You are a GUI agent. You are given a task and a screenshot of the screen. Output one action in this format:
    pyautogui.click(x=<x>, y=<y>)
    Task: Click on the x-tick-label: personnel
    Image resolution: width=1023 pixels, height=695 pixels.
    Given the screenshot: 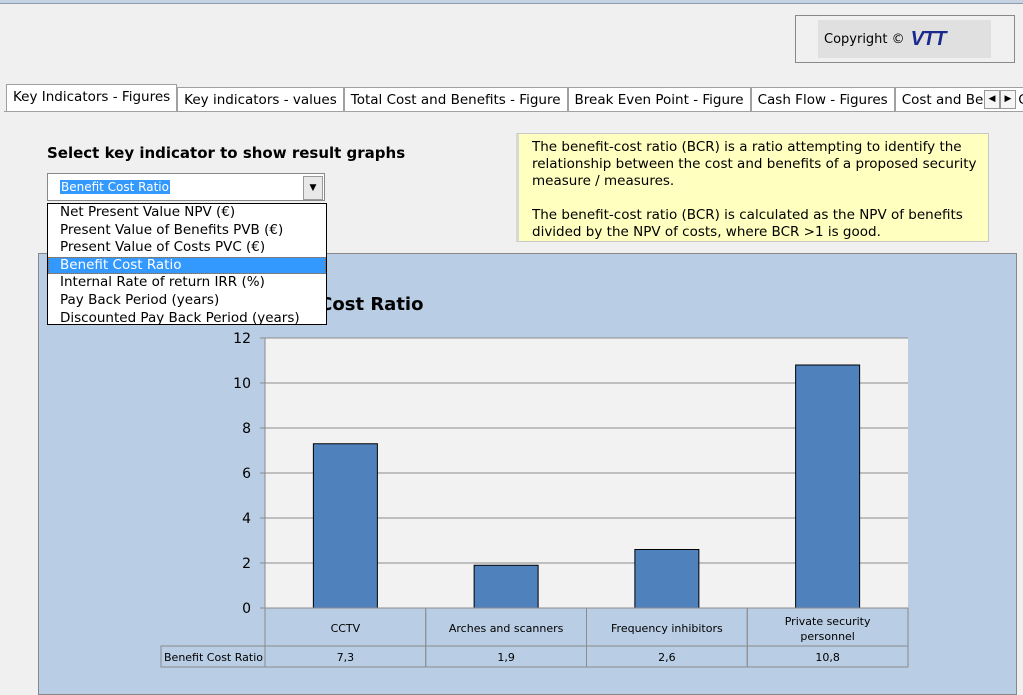 What is the action you would take?
    pyautogui.click(x=827, y=636)
    